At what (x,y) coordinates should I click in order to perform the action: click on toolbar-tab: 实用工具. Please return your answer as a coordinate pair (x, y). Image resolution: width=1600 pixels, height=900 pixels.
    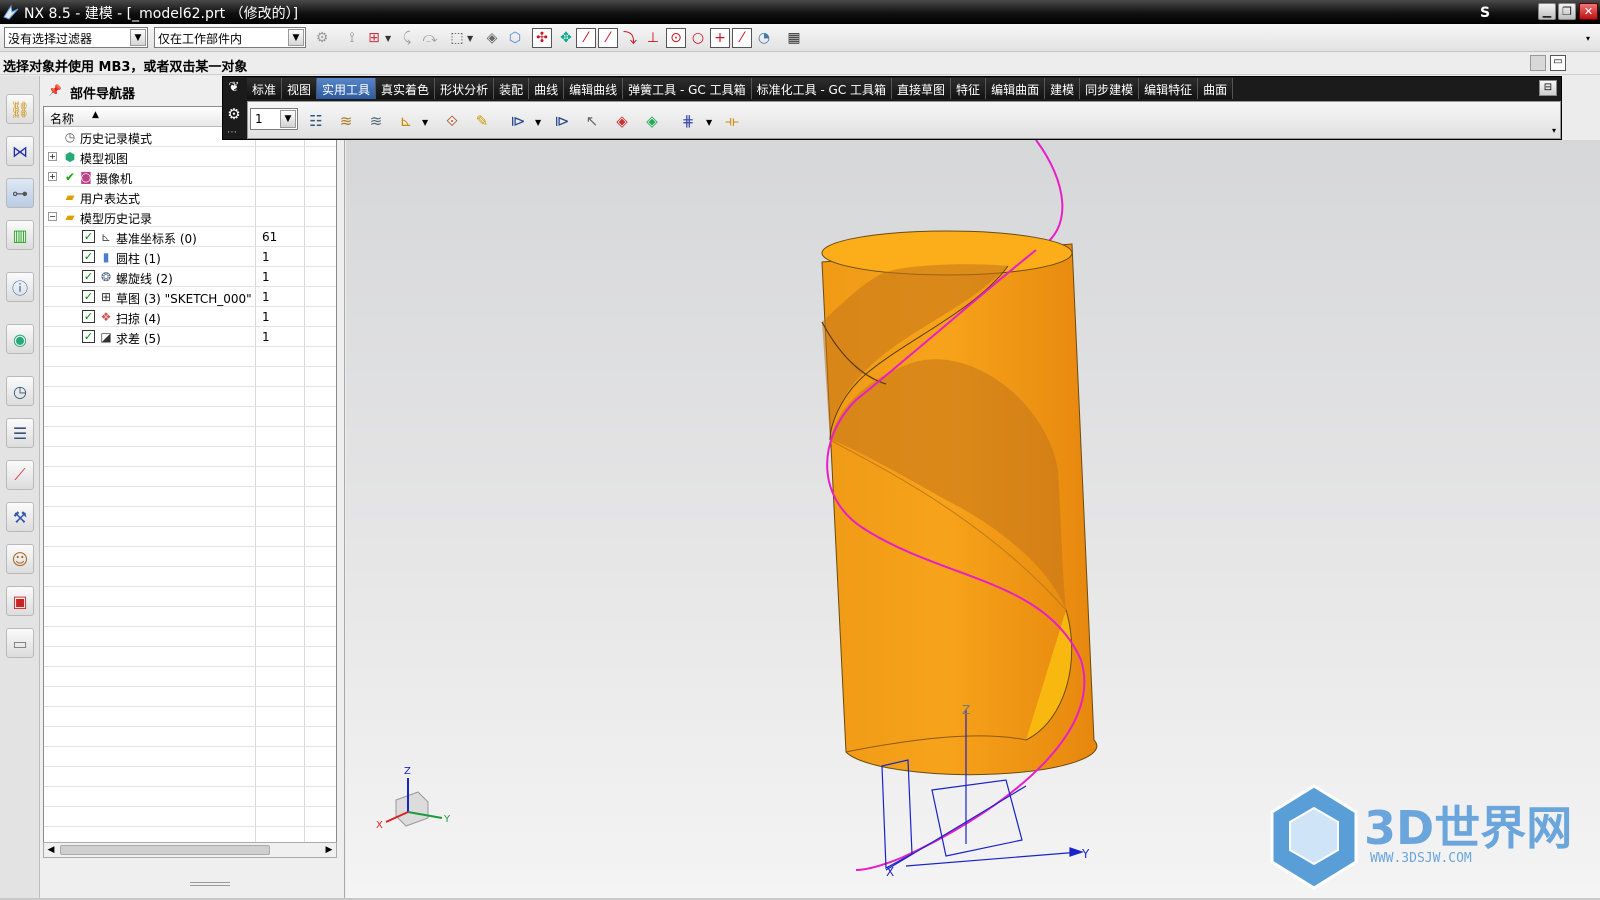
    Looking at the image, I should click on (347, 88).